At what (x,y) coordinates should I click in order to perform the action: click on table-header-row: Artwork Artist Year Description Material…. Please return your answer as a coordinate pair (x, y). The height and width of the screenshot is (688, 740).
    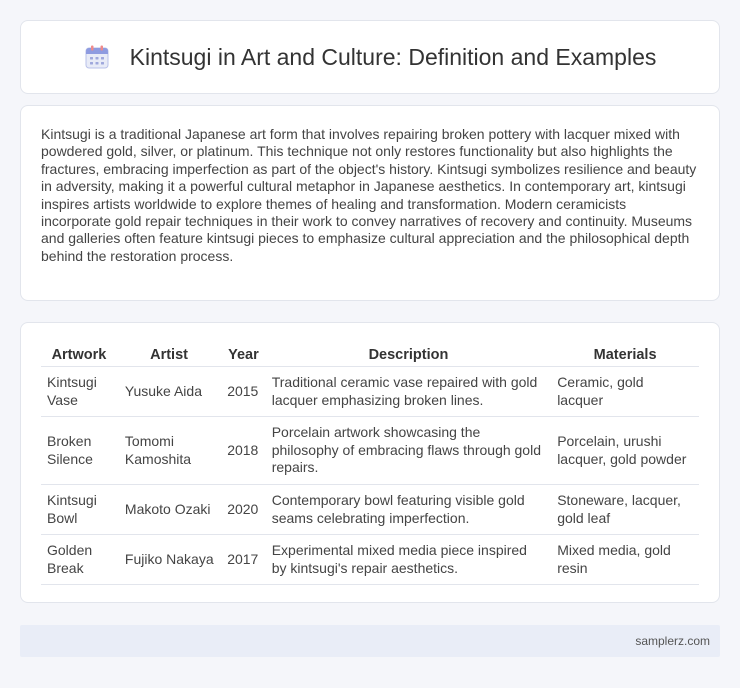
    Looking at the image, I should click on (370, 355).